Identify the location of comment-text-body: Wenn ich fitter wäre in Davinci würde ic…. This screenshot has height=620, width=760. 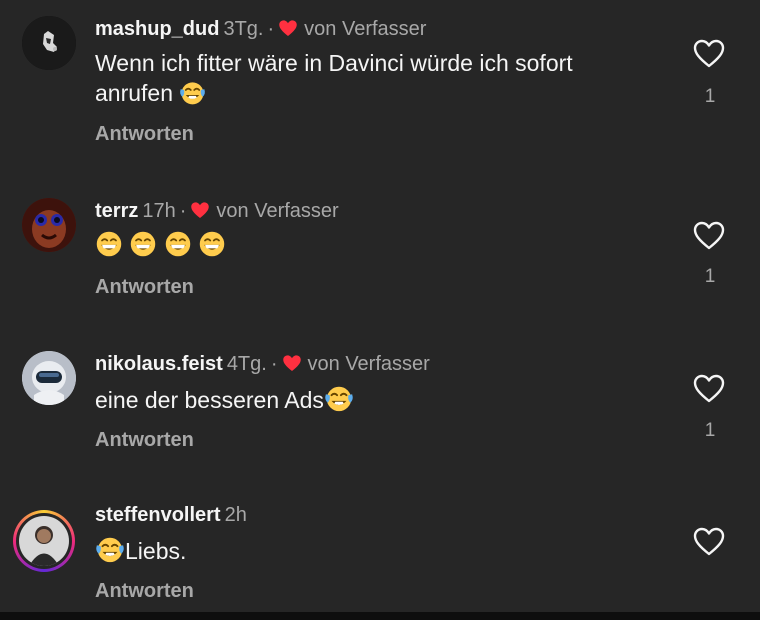
(334, 78).